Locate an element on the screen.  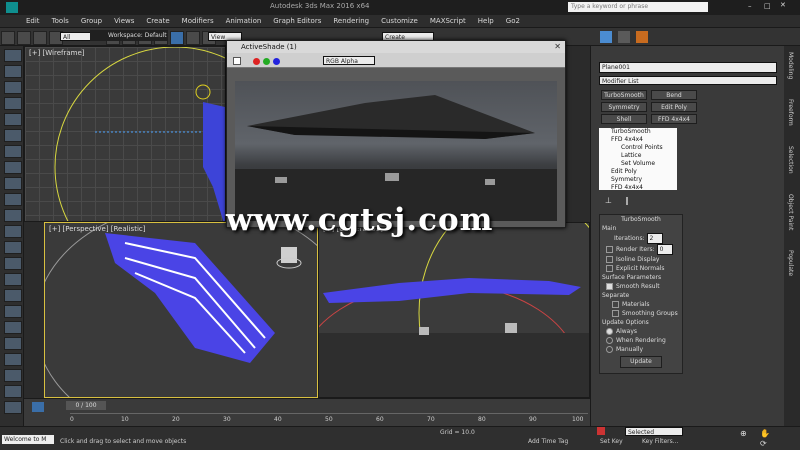
viewport-perspective-label: [+] [Perspective] [Realistic] is located at coordinates (97, 229).